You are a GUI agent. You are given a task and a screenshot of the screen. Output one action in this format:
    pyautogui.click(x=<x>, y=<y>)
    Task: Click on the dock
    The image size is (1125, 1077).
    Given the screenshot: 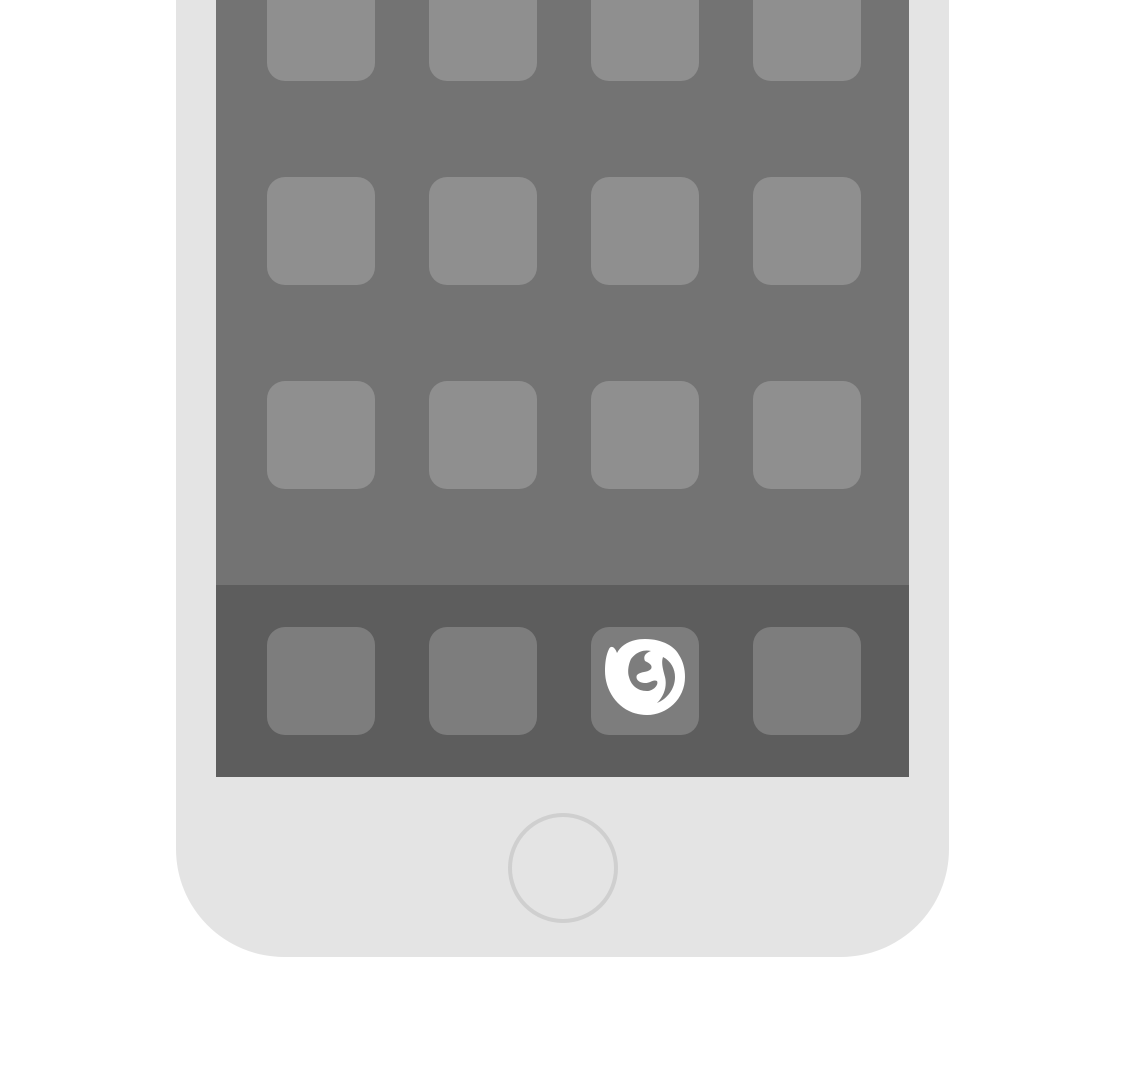 What is the action you would take?
    pyautogui.click(x=562, y=681)
    